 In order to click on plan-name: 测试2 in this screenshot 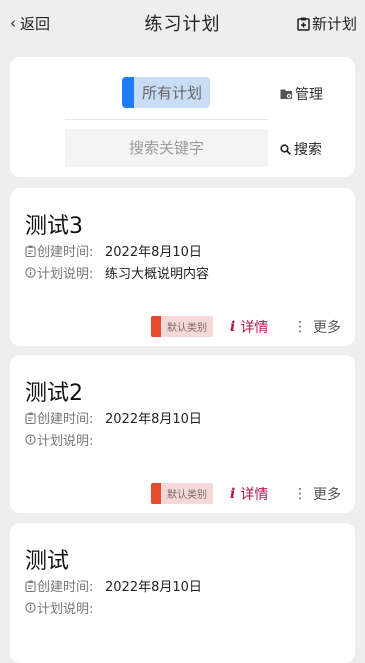, I will do `click(54, 393)`.